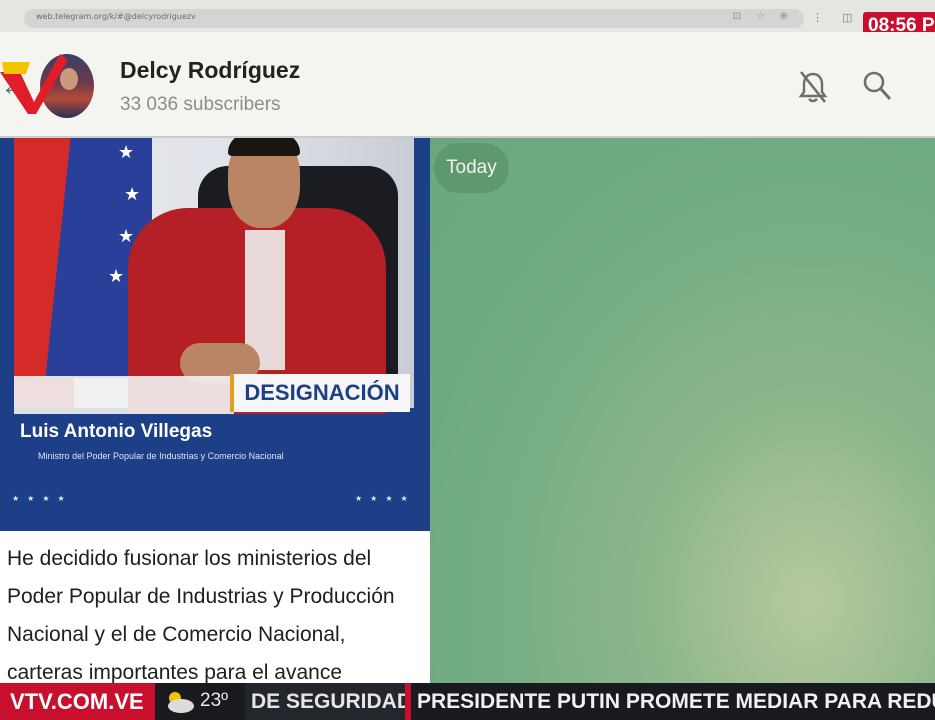  I want to click on channel-title: Delcy Rodríguez, so click(210, 70).